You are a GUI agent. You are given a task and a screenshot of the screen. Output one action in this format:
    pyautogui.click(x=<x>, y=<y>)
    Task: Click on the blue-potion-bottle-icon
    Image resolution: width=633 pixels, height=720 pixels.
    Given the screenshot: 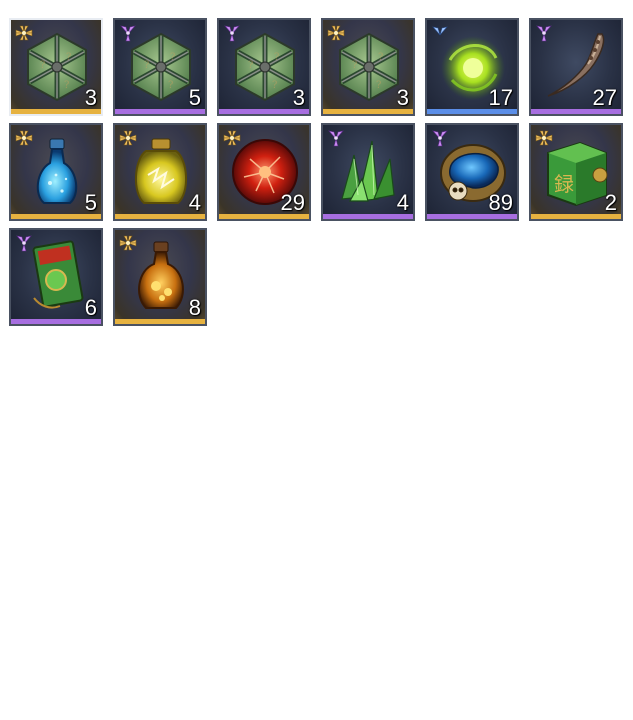 What is the action you would take?
    pyautogui.click(x=57, y=172)
    